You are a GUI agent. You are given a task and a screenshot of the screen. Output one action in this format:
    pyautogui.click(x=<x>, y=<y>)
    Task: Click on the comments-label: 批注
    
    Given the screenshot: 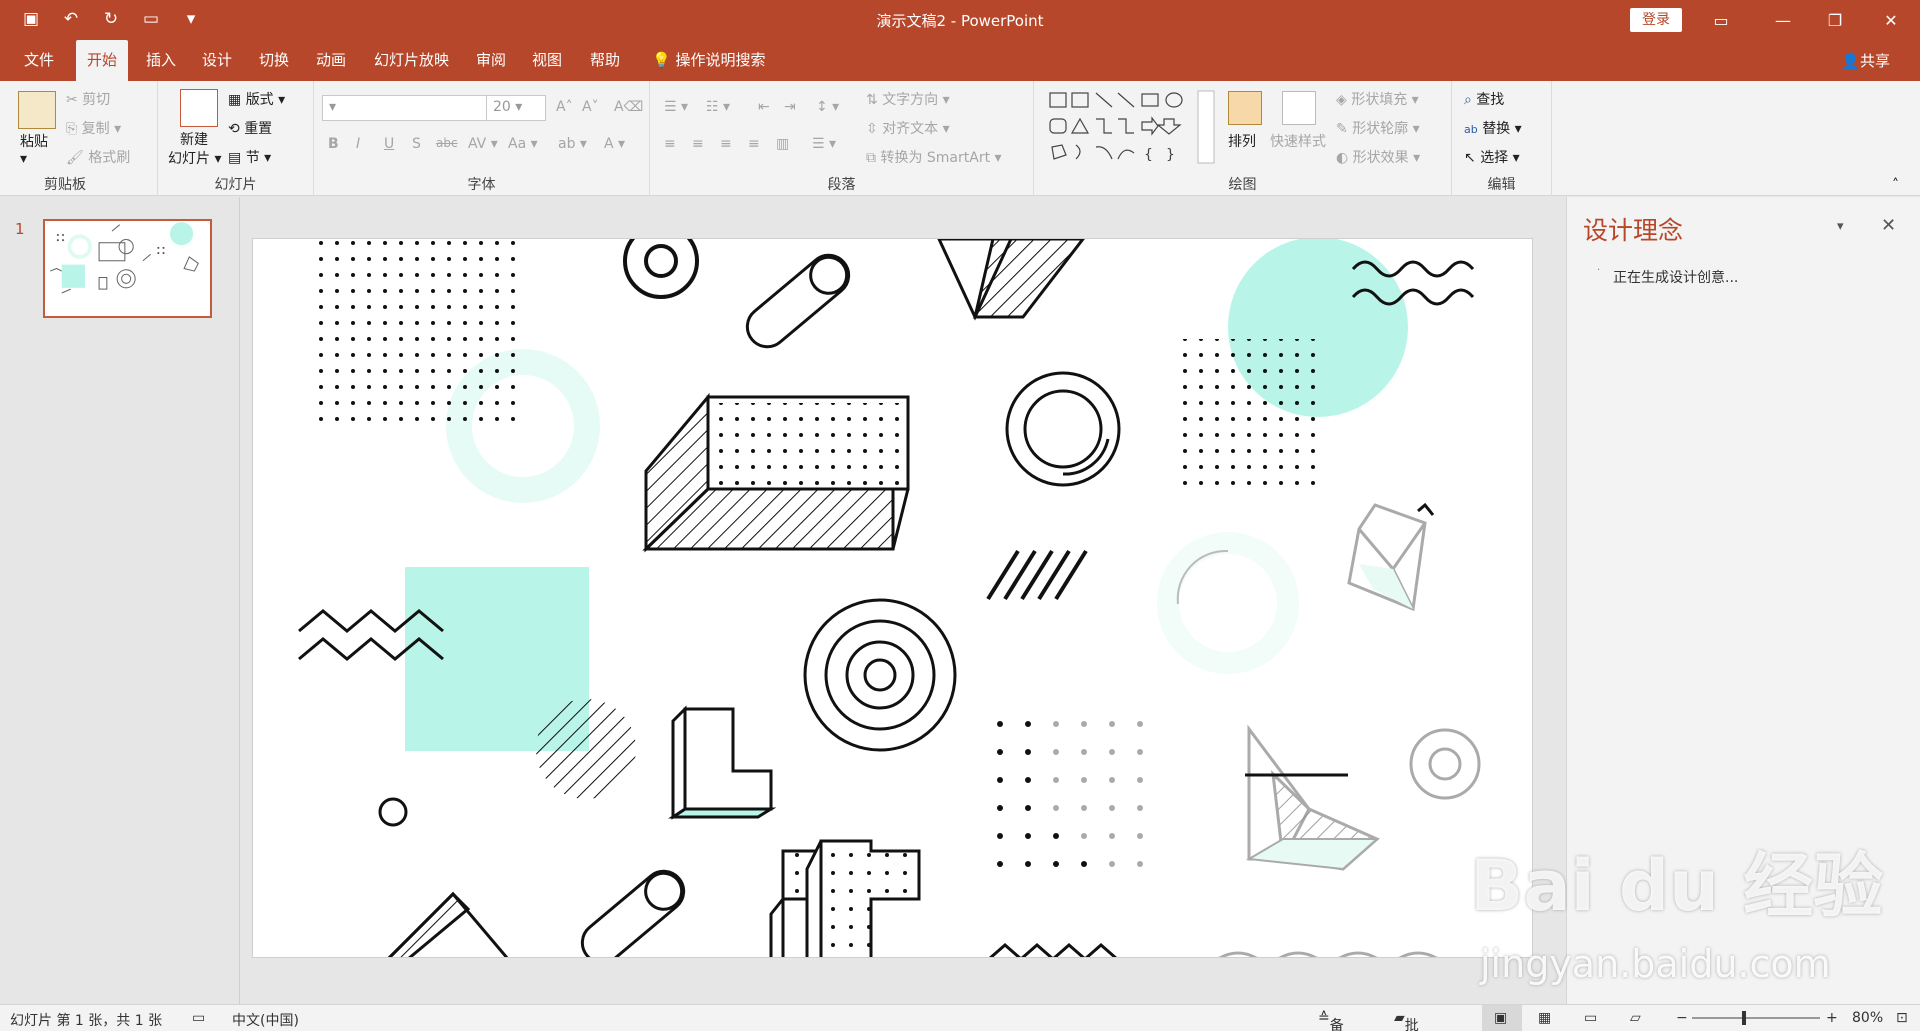 What is the action you would take?
    pyautogui.click(x=1411, y=1024)
    